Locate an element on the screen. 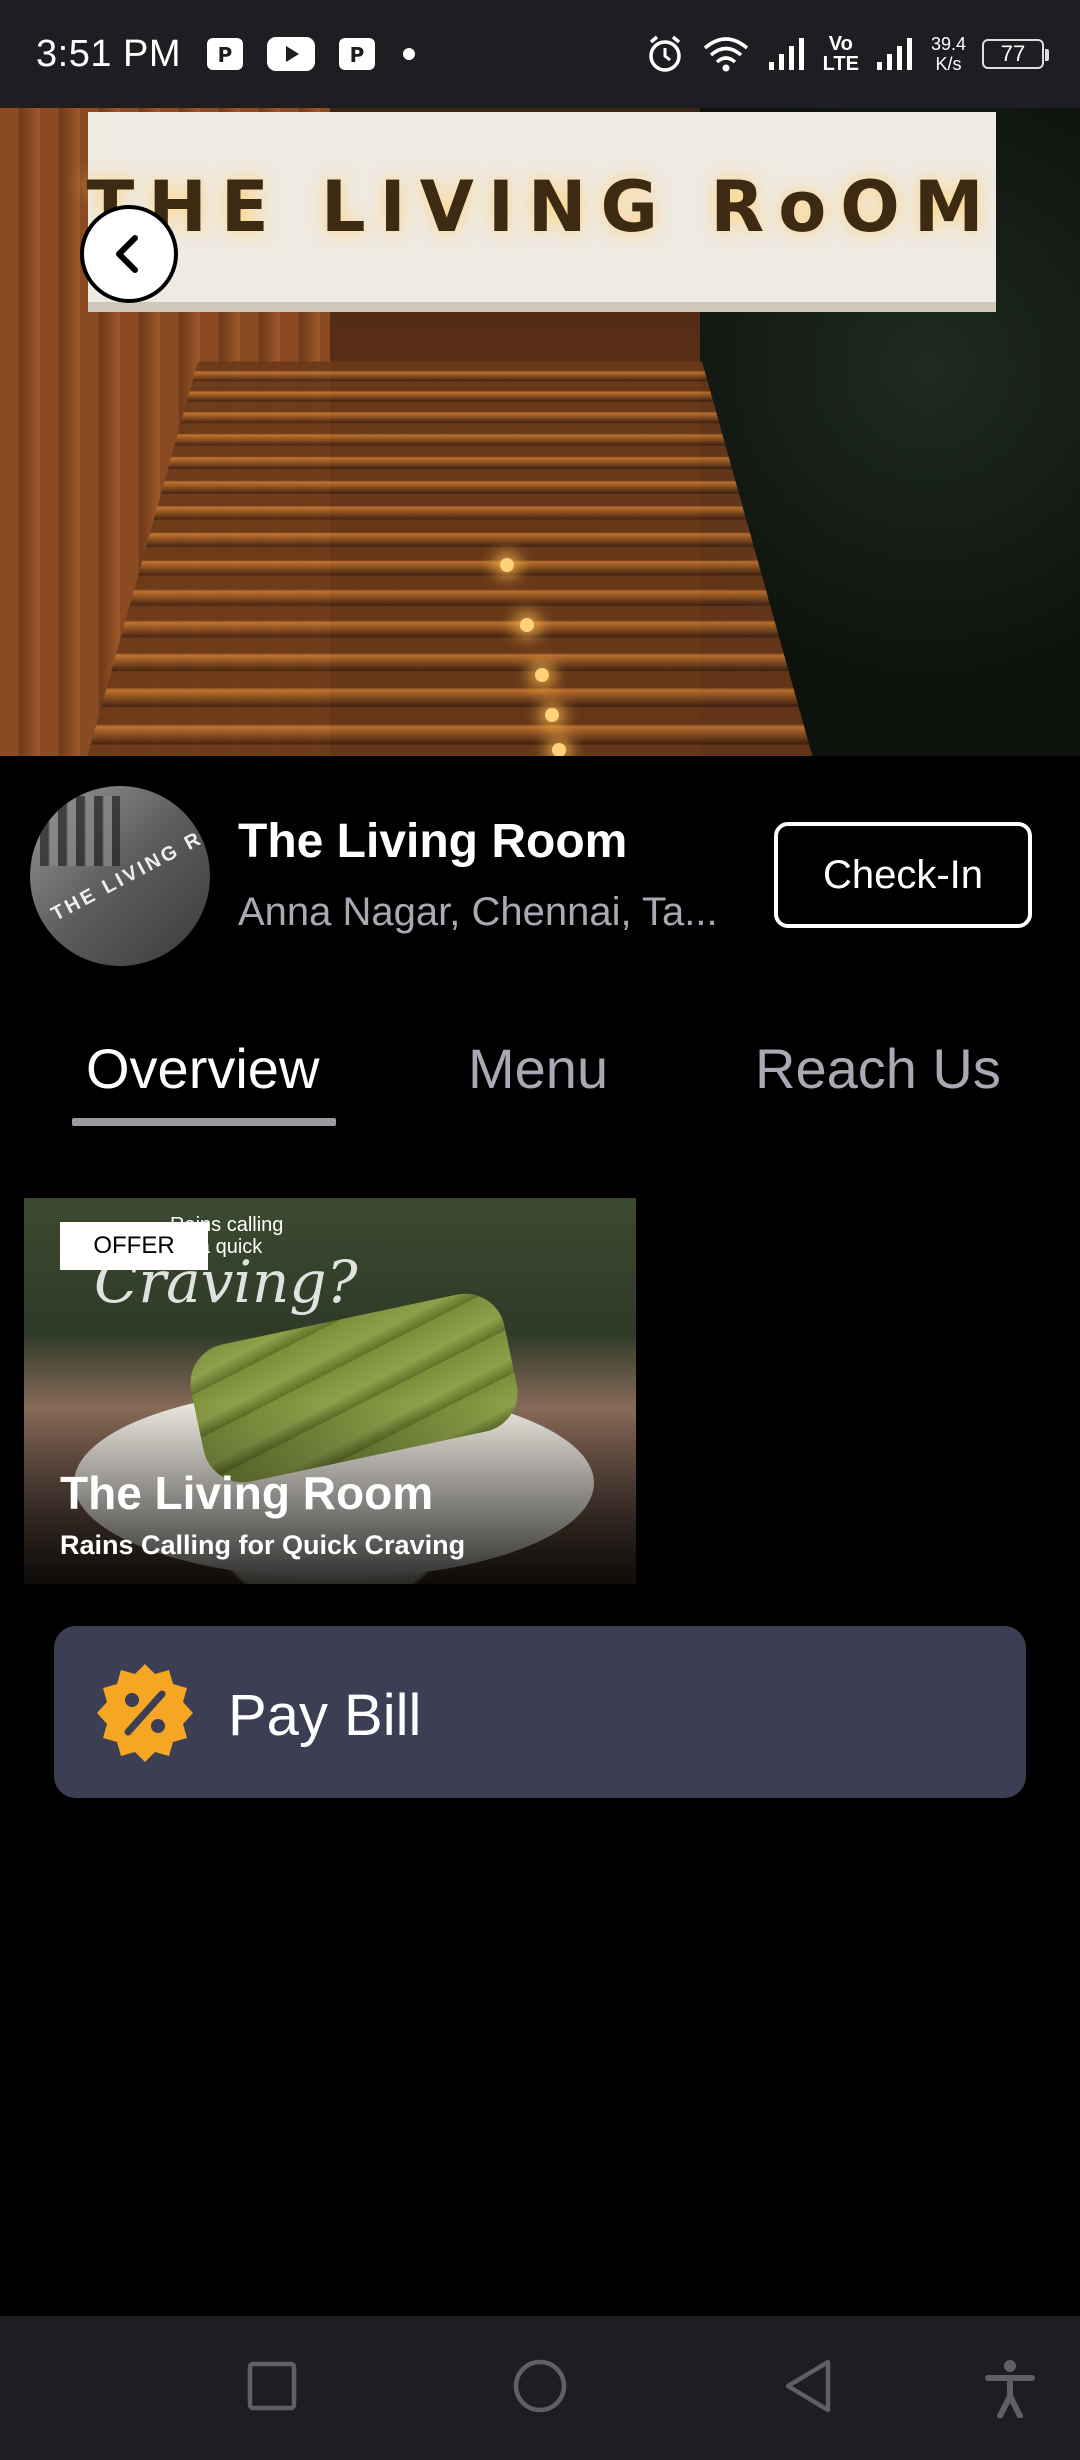 Image resolution: width=1080 pixels, height=2460 pixels. notification-icons: P P is located at coordinates (312, 54).